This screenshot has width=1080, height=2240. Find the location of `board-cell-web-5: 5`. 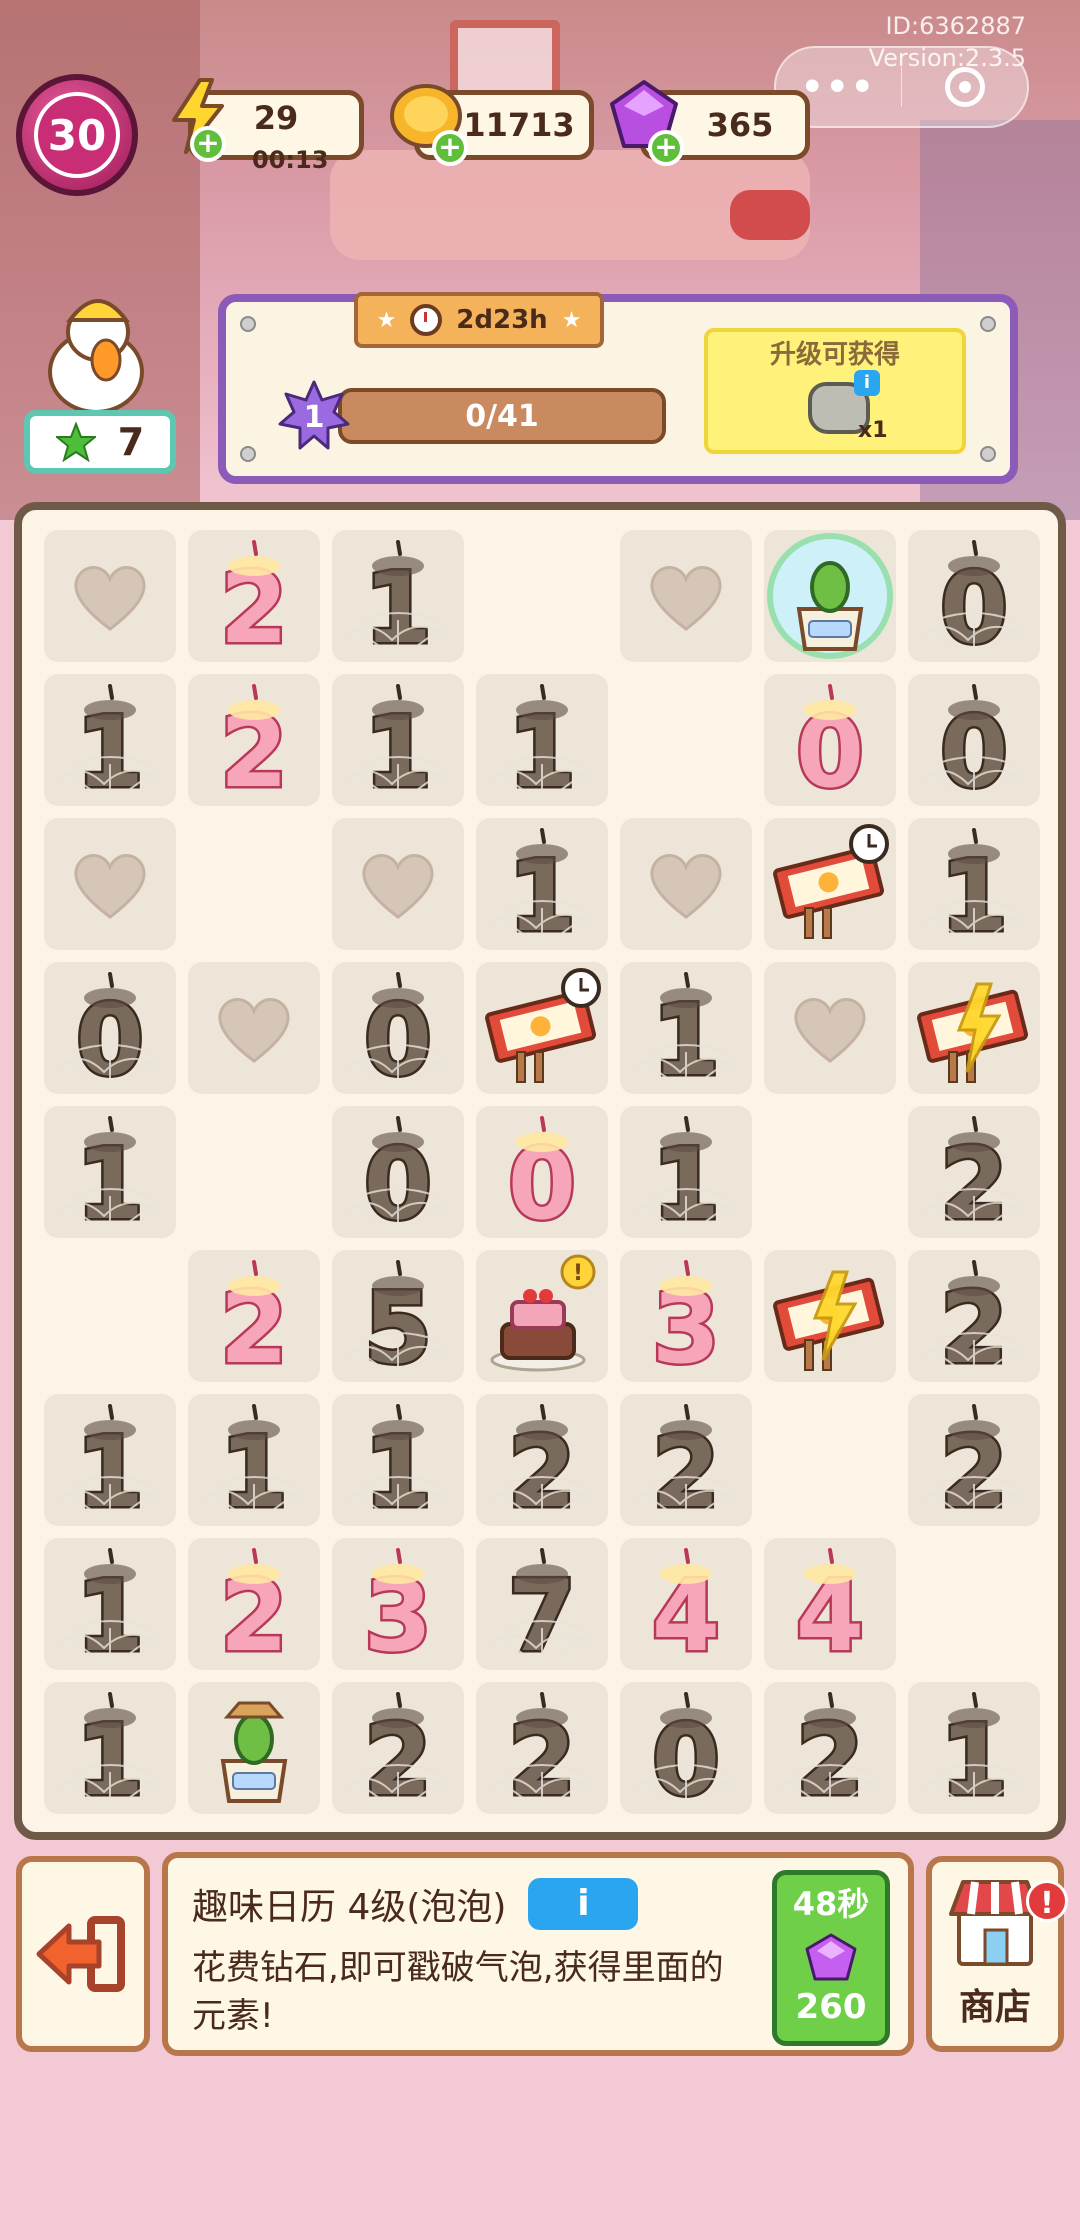

board-cell-web-5: 5 is located at coordinates (398, 1319).